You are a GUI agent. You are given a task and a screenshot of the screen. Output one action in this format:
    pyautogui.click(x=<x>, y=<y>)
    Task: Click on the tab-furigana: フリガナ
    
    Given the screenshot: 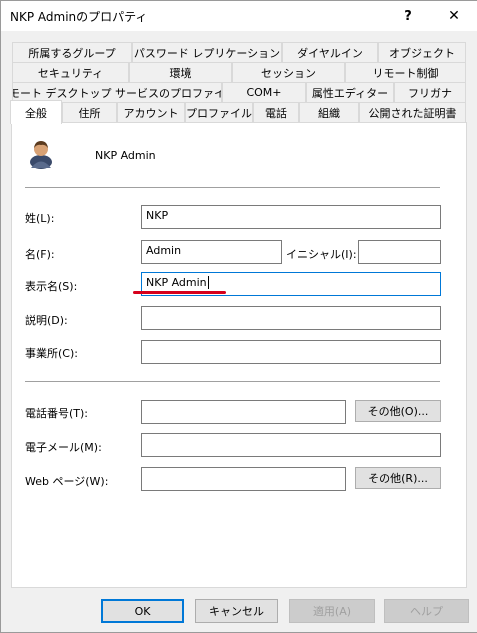 What is the action you would take?
    pyautogui.click(x=430, y=92)
    